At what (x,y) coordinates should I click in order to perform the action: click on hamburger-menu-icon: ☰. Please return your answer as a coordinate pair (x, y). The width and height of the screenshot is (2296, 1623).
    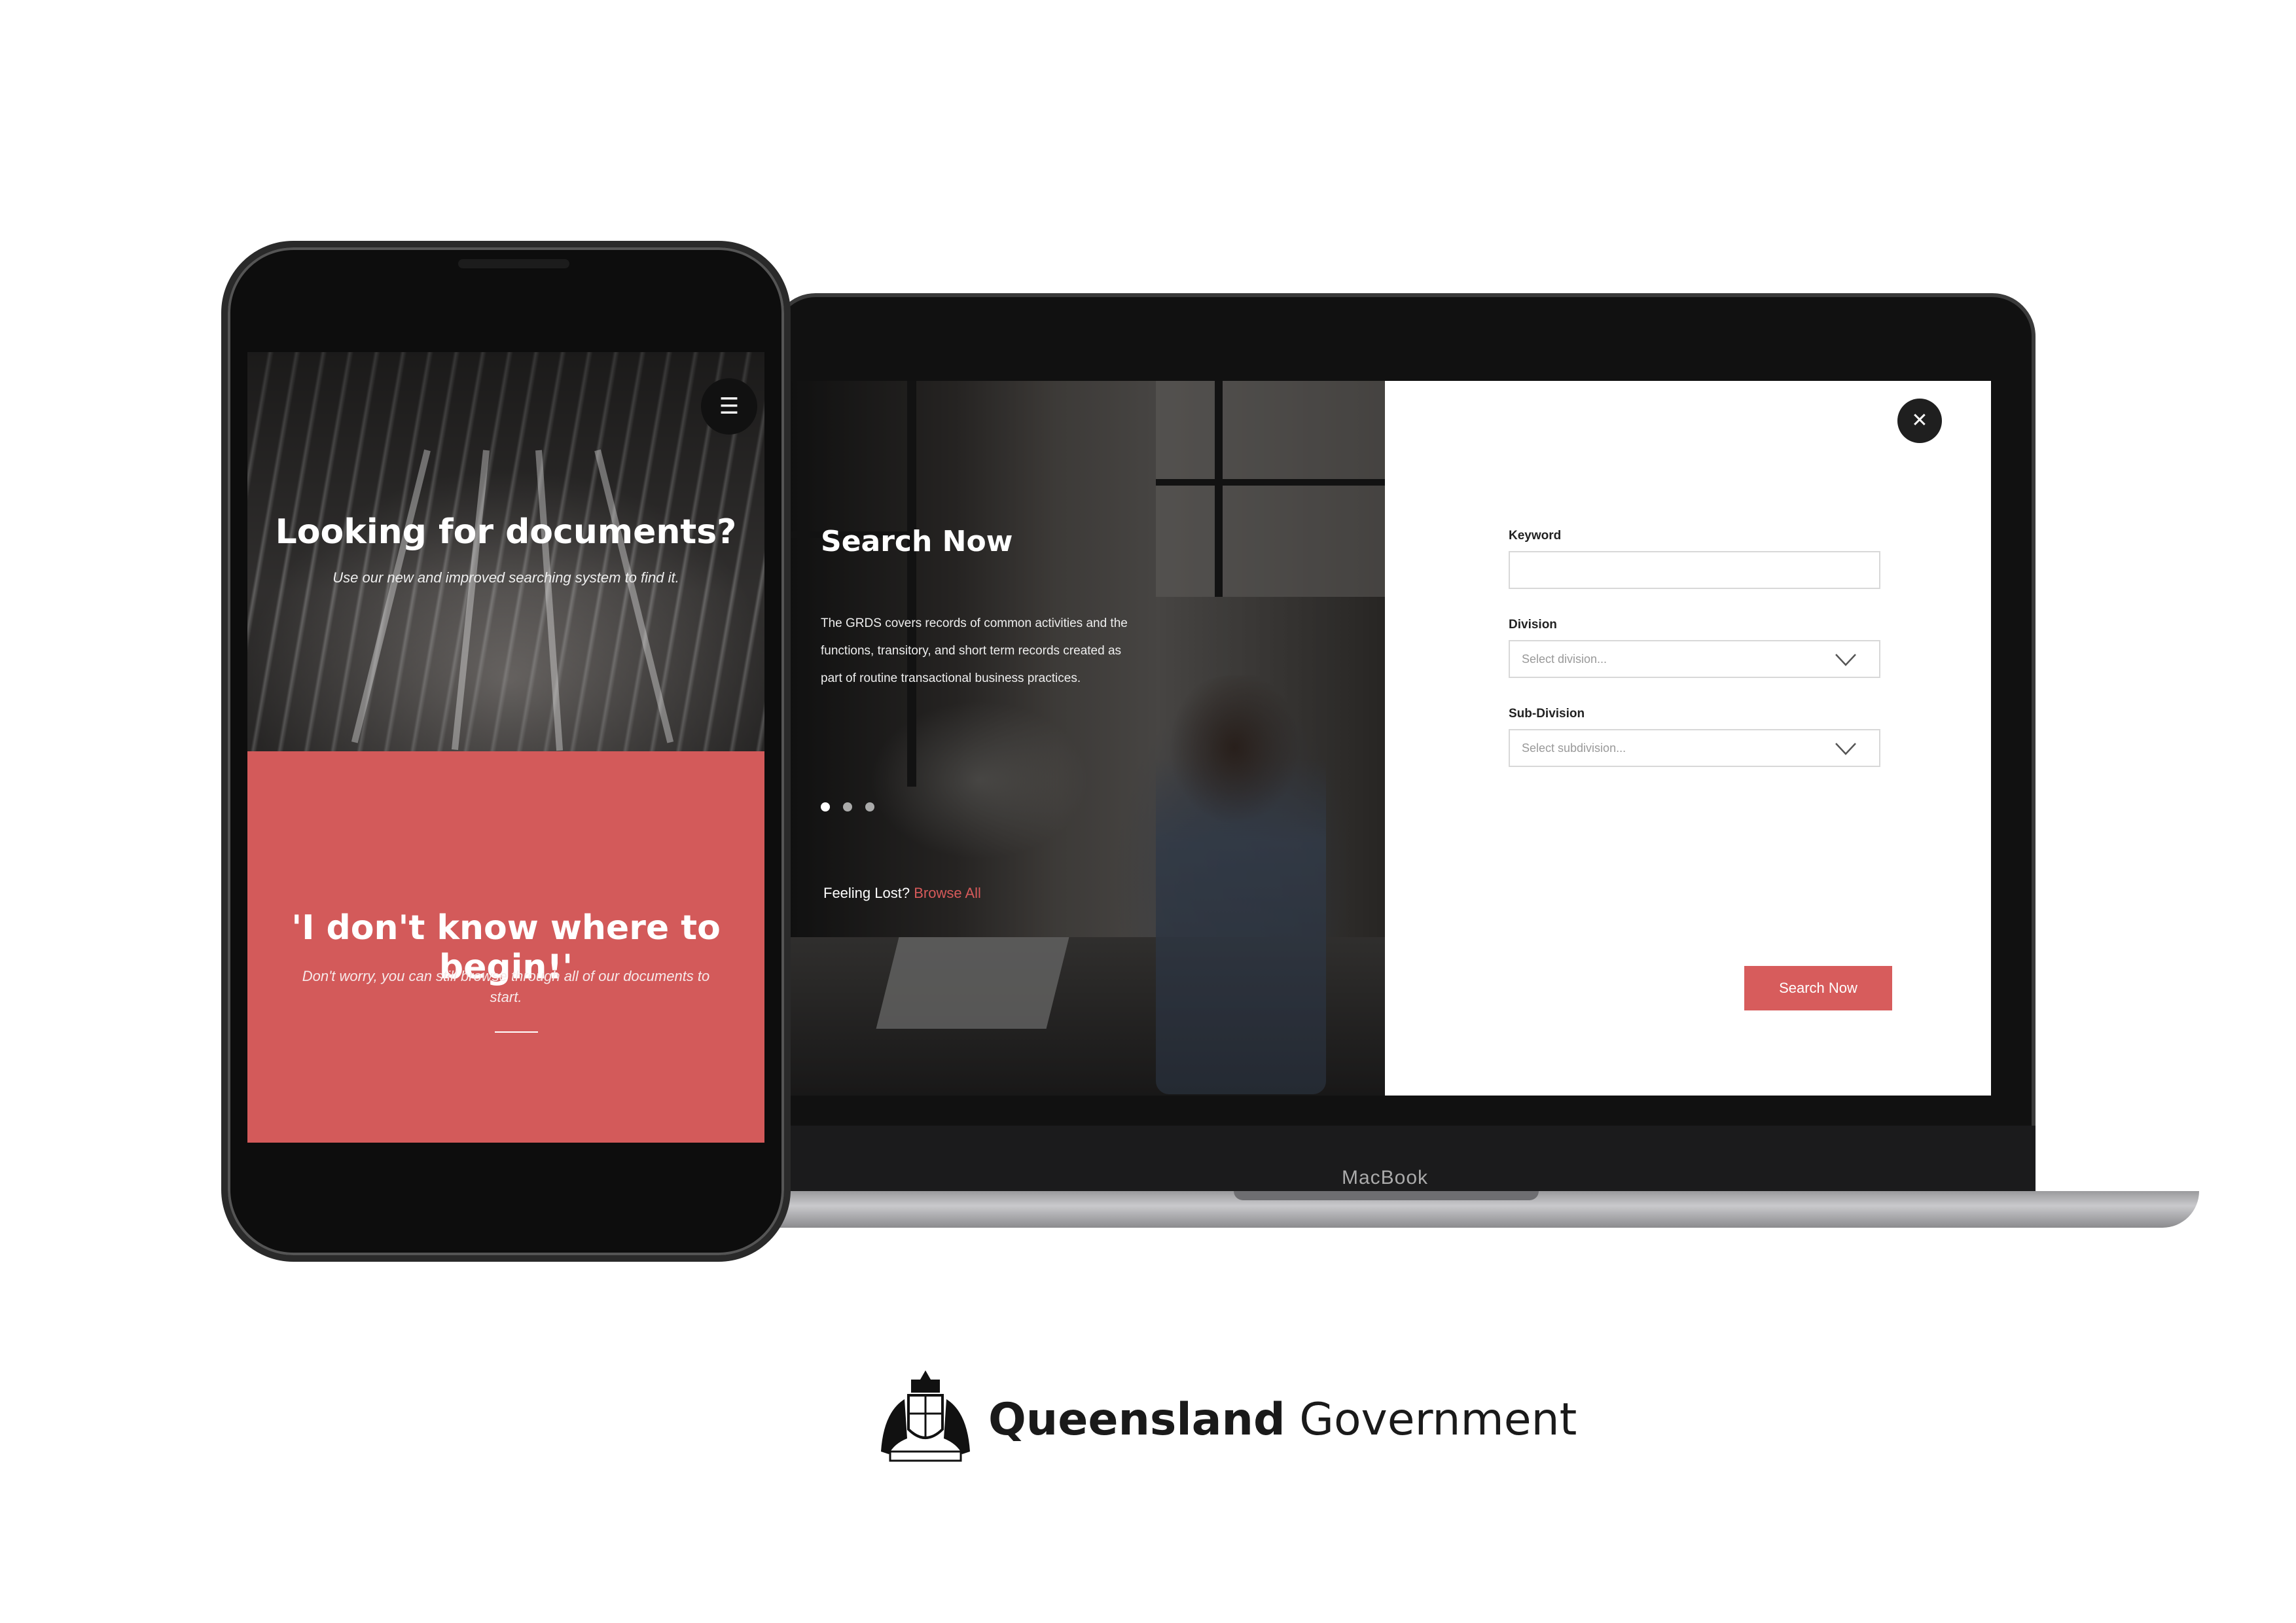
    Looking at the image, I should click on (729, 406).